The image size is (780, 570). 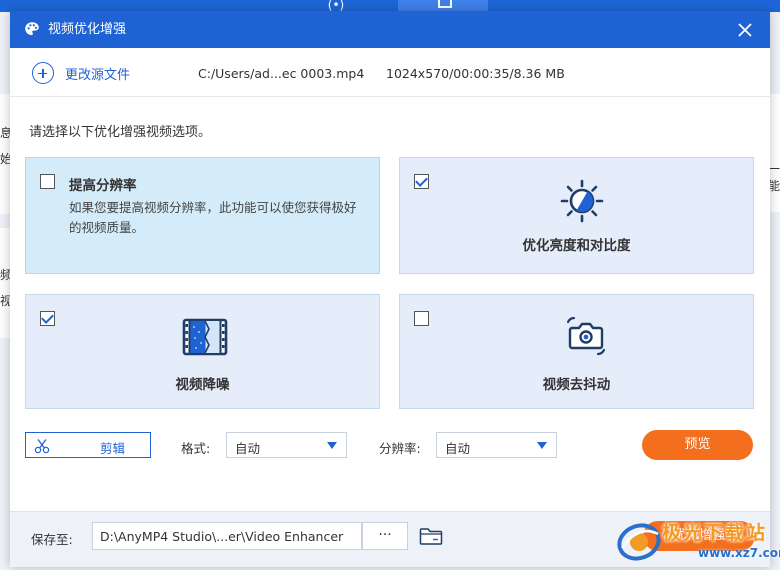 I want to click on options-prompt: 请选择以下优化增强视频选项。, so click(x=120, y=132).